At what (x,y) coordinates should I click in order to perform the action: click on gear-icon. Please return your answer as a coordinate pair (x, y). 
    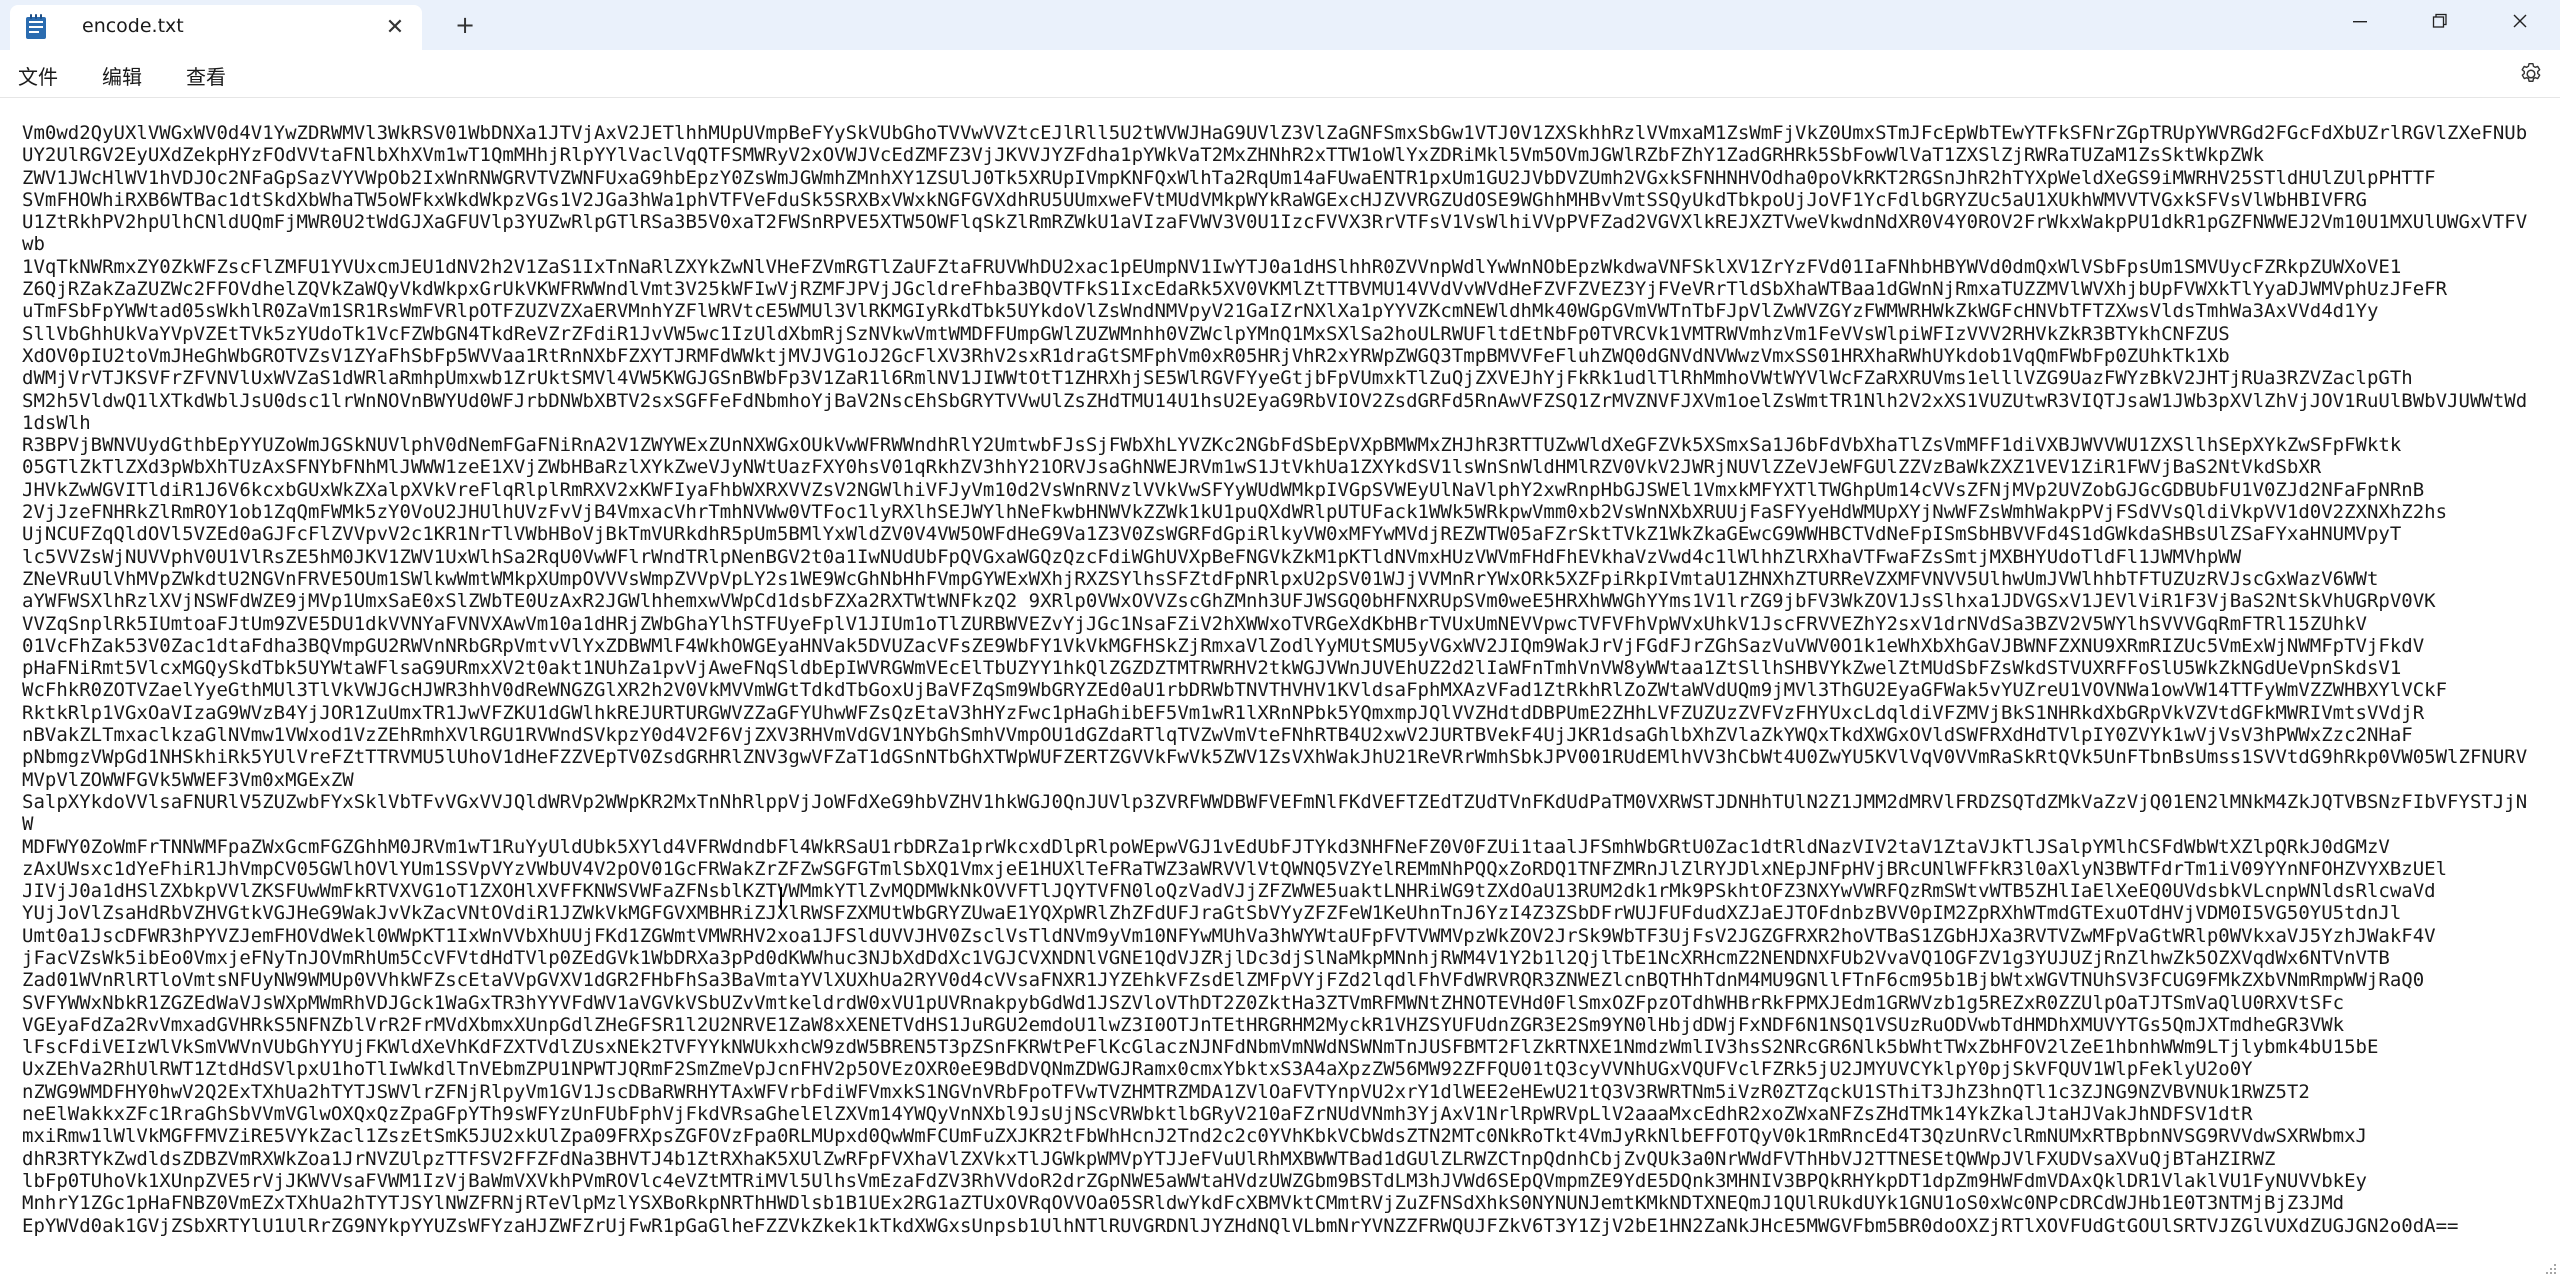
    Looking at the image, I should click on (2531, 77).